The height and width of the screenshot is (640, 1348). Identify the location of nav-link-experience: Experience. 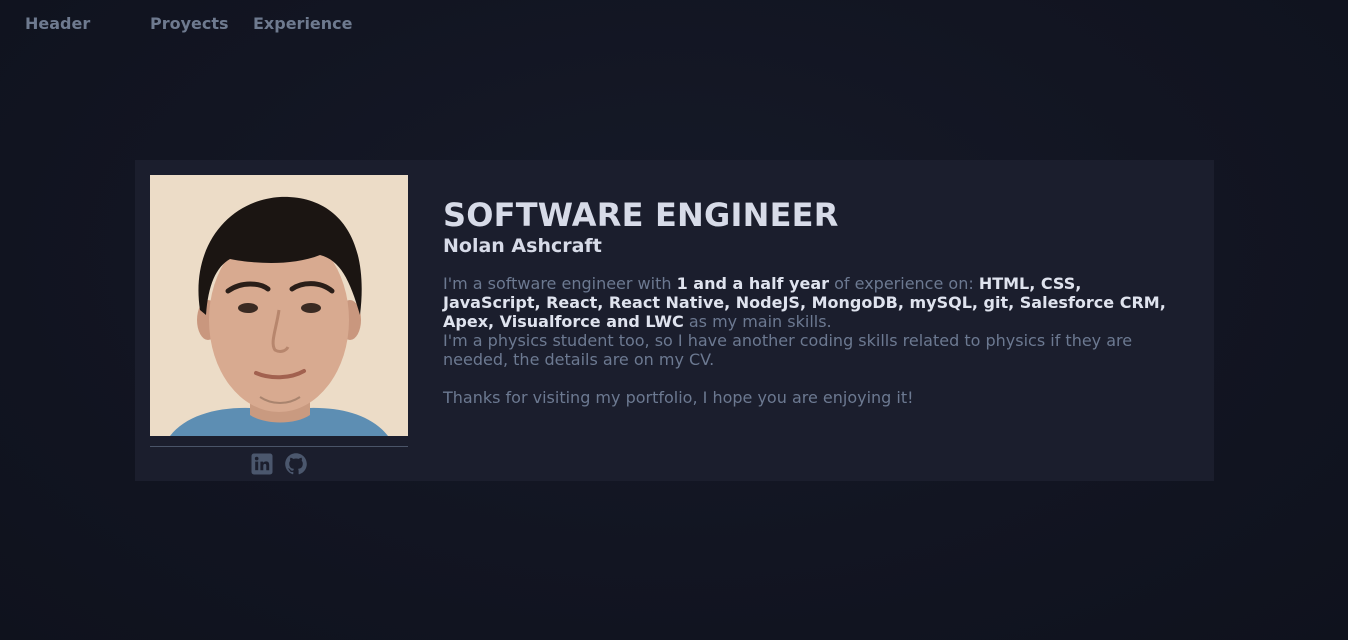
(303, 24).